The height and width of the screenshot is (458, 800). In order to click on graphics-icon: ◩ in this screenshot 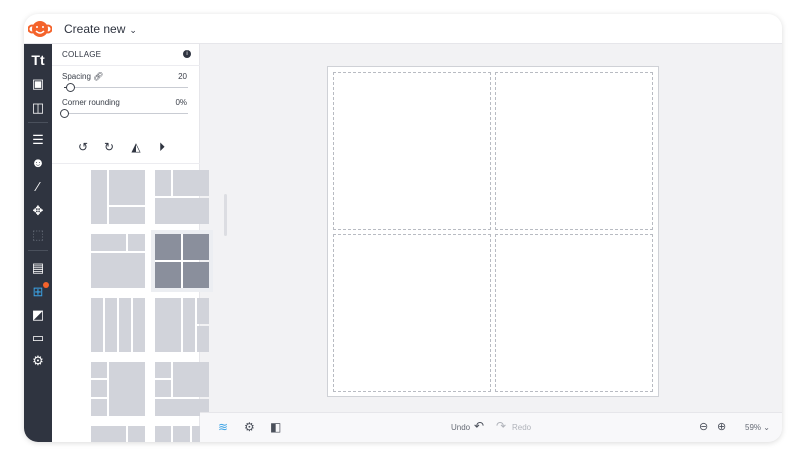, I will do `click(38, 315)`.